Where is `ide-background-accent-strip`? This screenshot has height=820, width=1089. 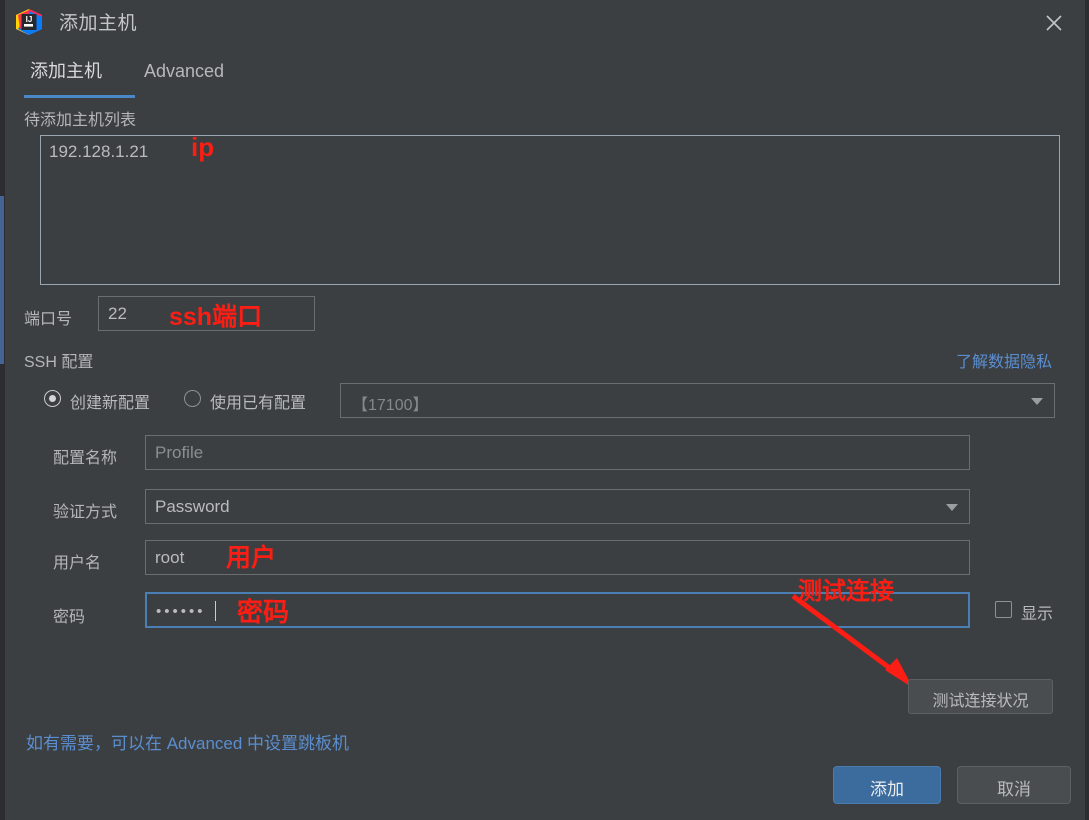
ide-background-accent-strip is located at coordinates (2, 280).